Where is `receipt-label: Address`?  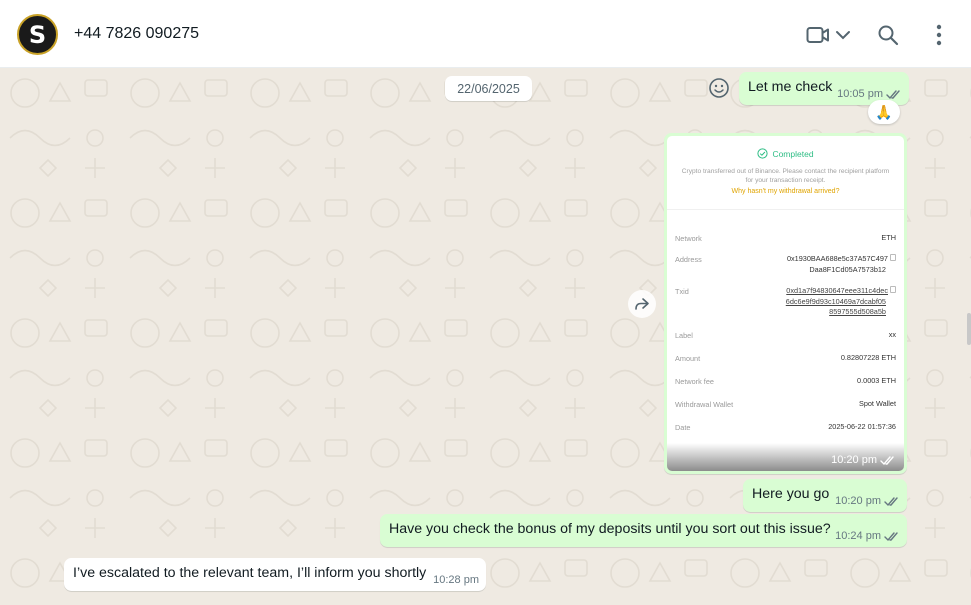
receipt-label: Address is located at coordinates (688, 259).